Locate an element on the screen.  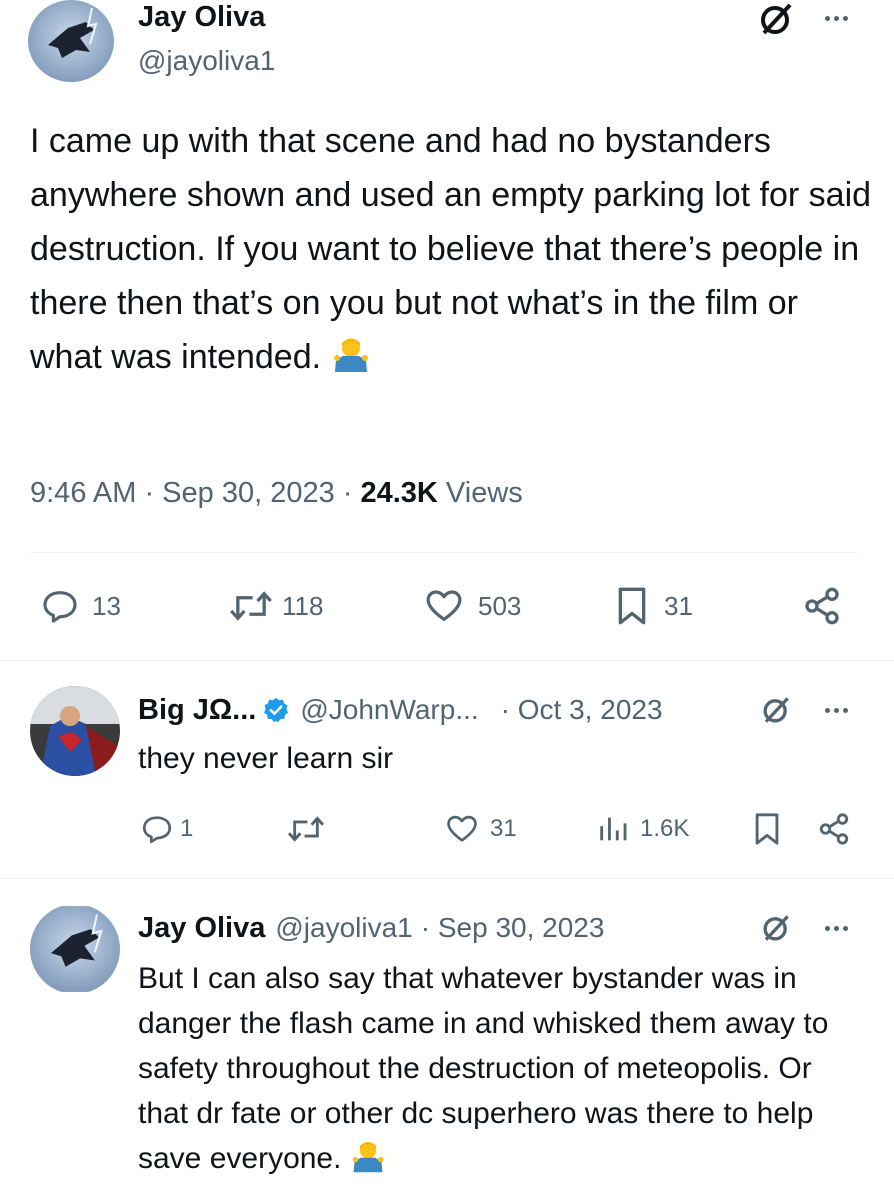
reply-author-handle: @jayoliva1 is located at coordinates (343, 928).